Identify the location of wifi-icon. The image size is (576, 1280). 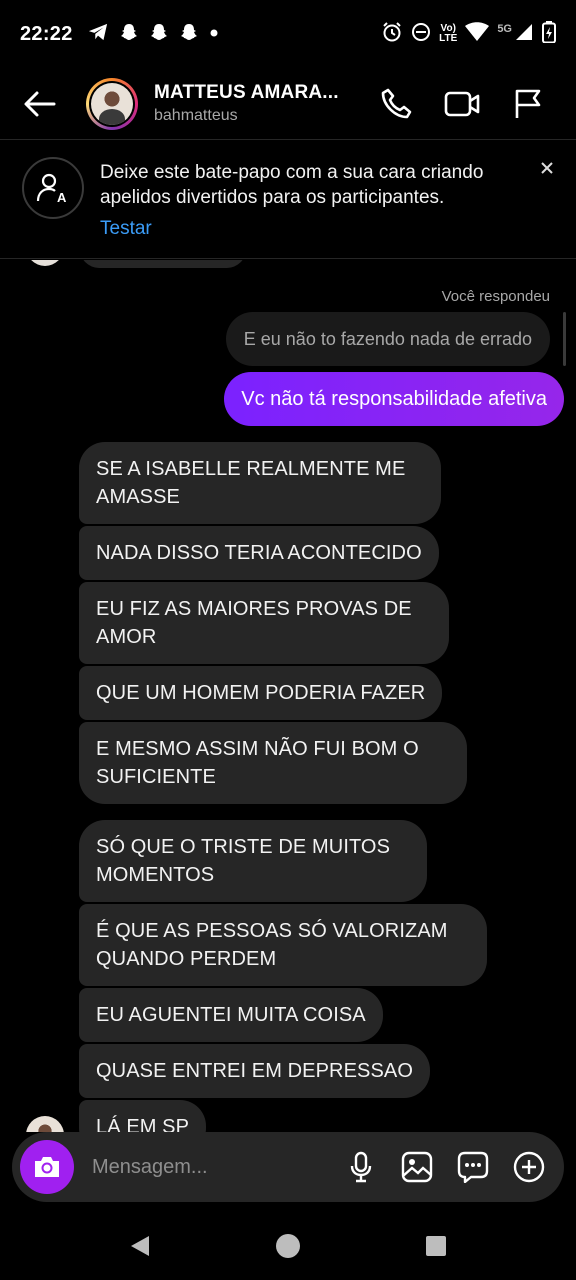
(477, 34).